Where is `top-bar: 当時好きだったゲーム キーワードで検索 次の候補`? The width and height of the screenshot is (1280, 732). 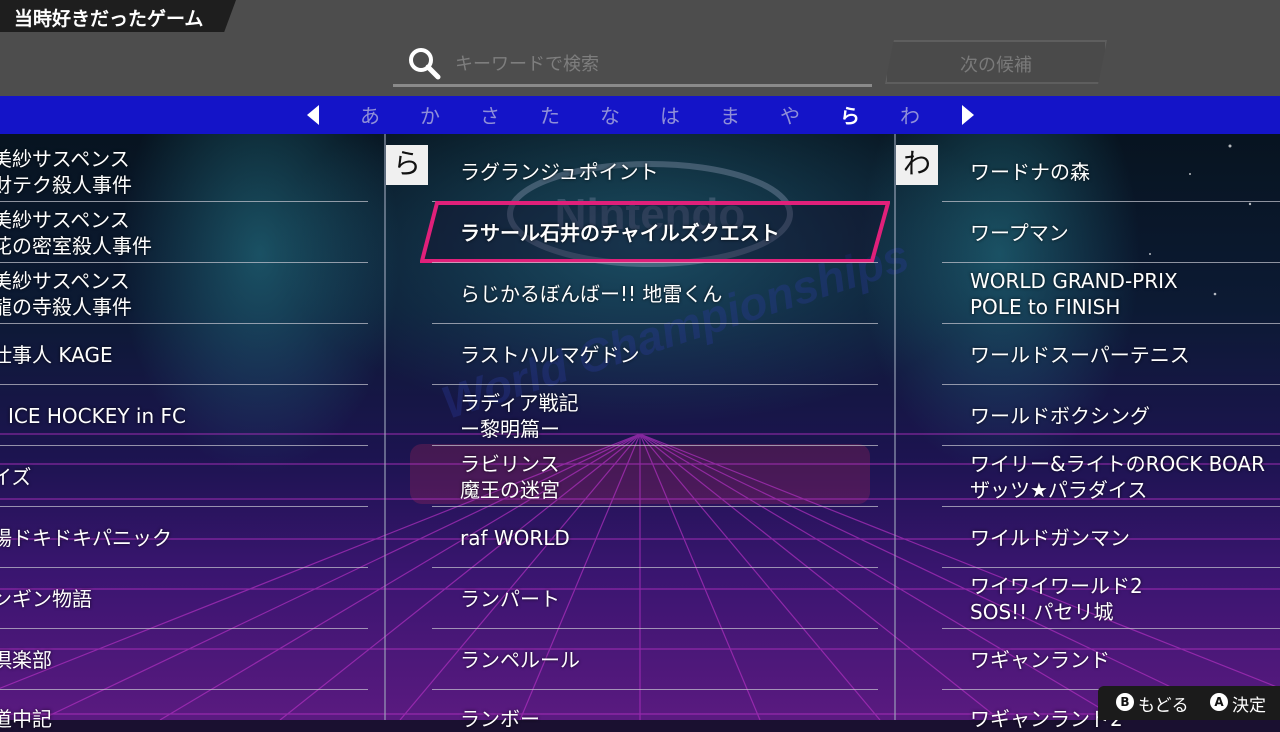 top-bar: 当時好きだったゲーム キーワードで検索 次の候補 is located at coordinates (640, 48).